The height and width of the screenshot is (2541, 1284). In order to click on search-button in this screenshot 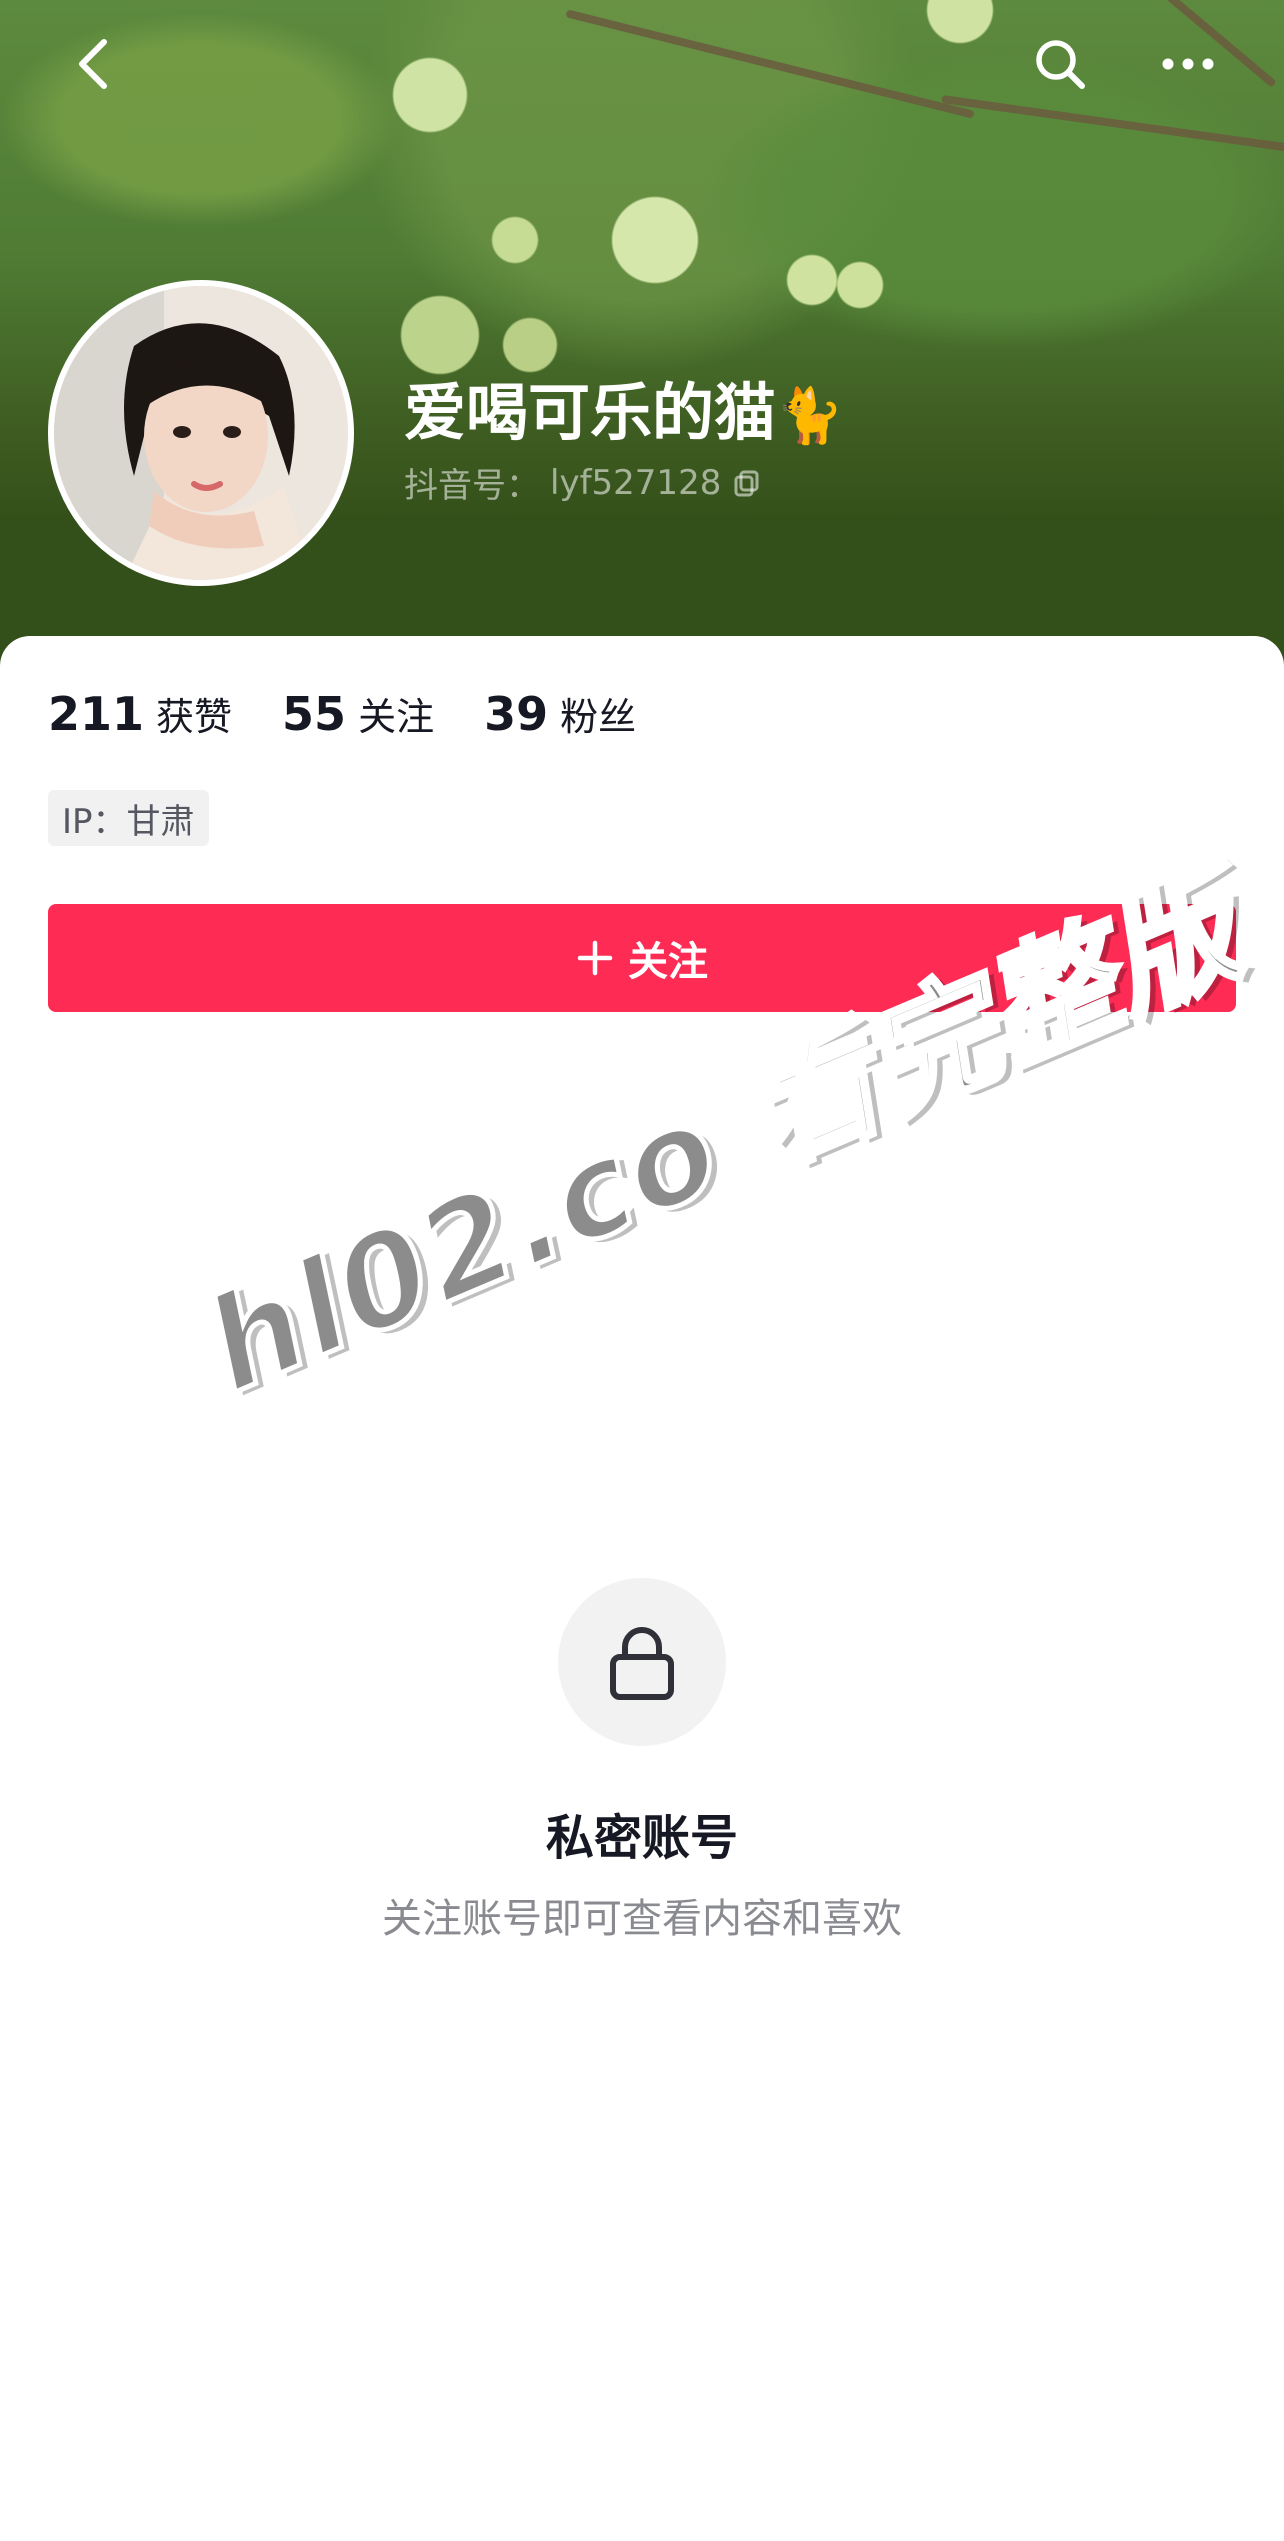, I will do `click(1060, 64)`.